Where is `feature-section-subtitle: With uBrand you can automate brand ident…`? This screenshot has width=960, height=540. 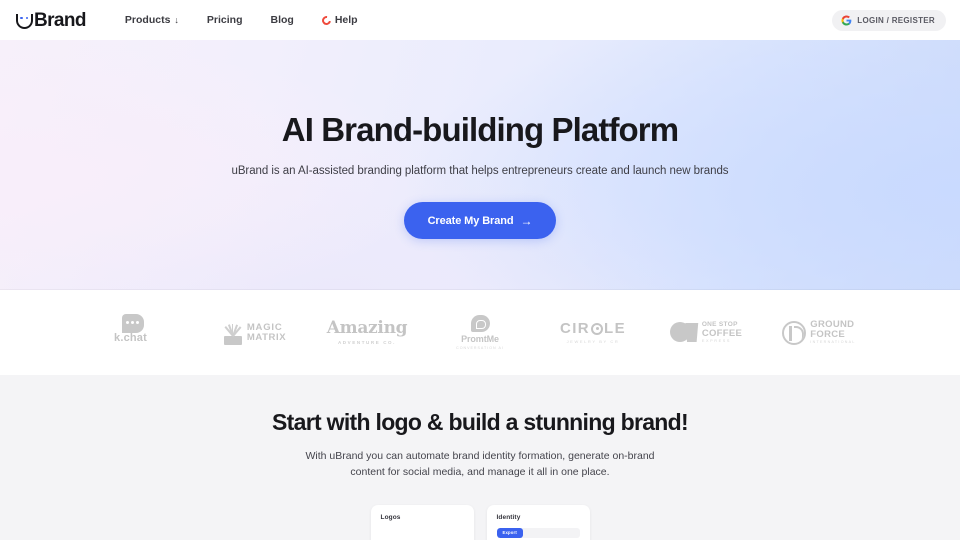
feature-section-subtitle: With uBrand you can automate brand ident… is located at coordinates (480, 464).